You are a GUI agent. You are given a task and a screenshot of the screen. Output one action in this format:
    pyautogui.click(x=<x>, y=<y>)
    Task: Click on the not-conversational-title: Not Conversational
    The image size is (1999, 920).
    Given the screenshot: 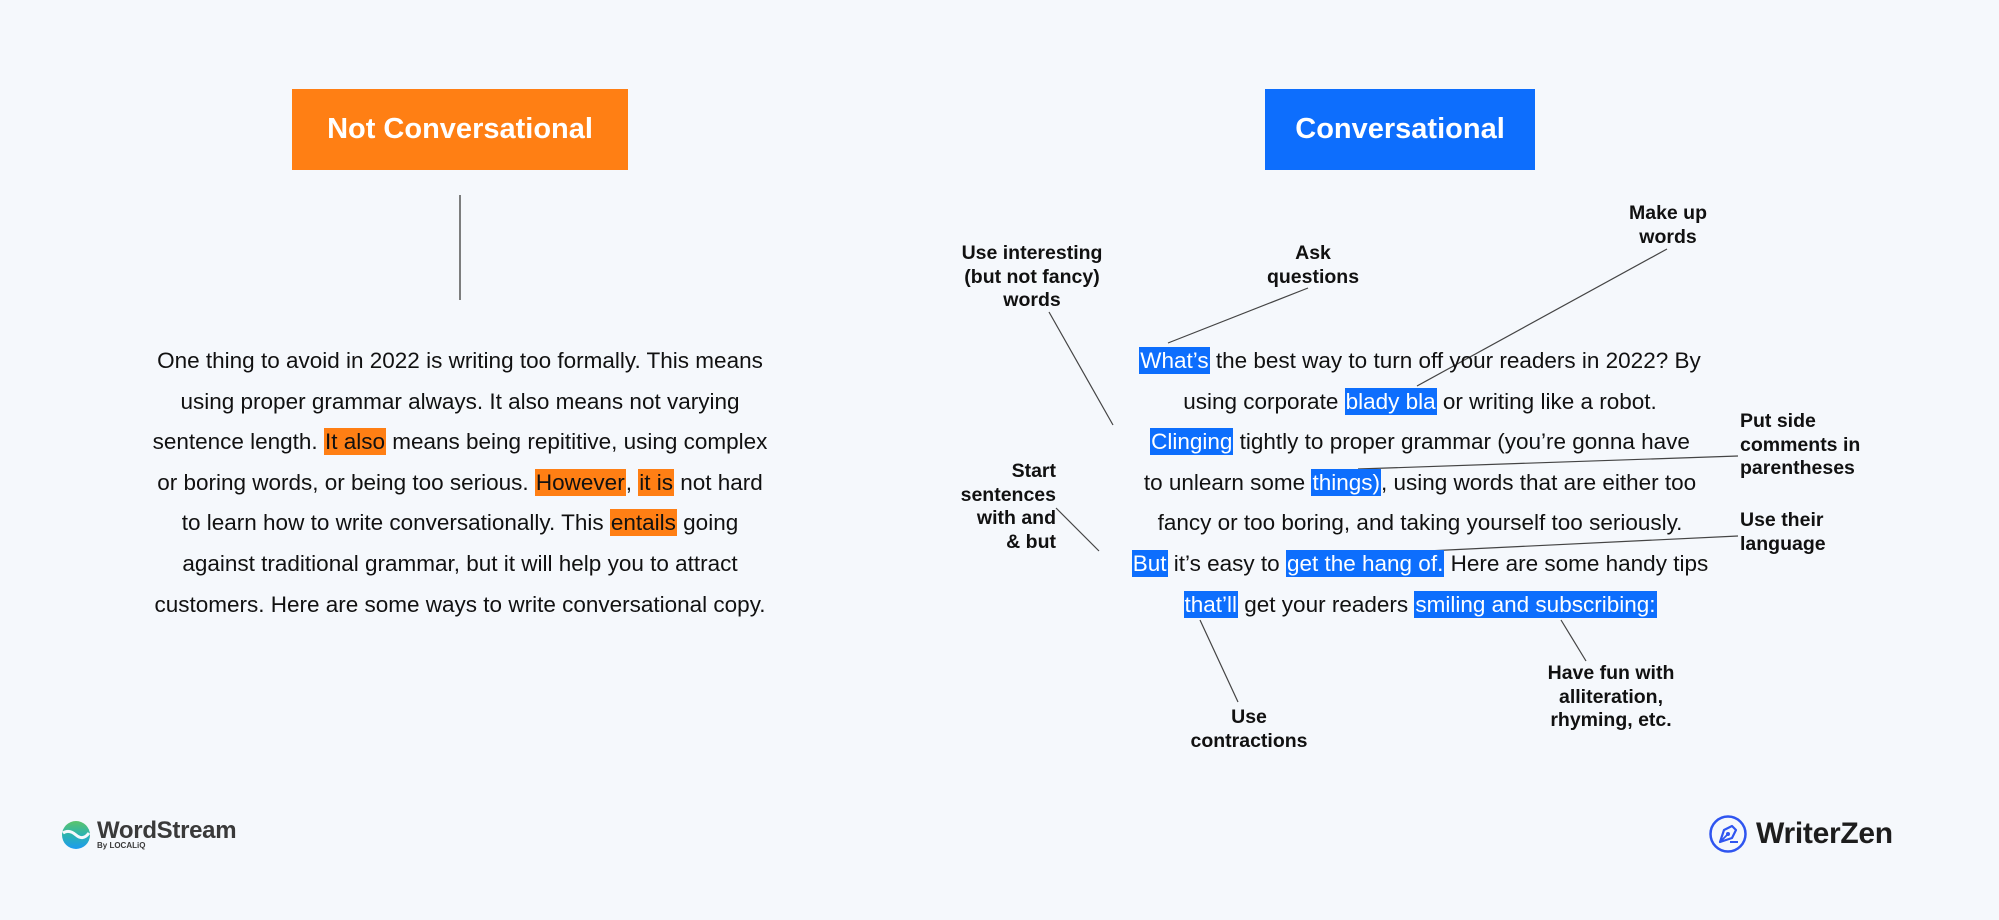 What is the action you would take?
    pyautogui.click(x=460, y=129)
    